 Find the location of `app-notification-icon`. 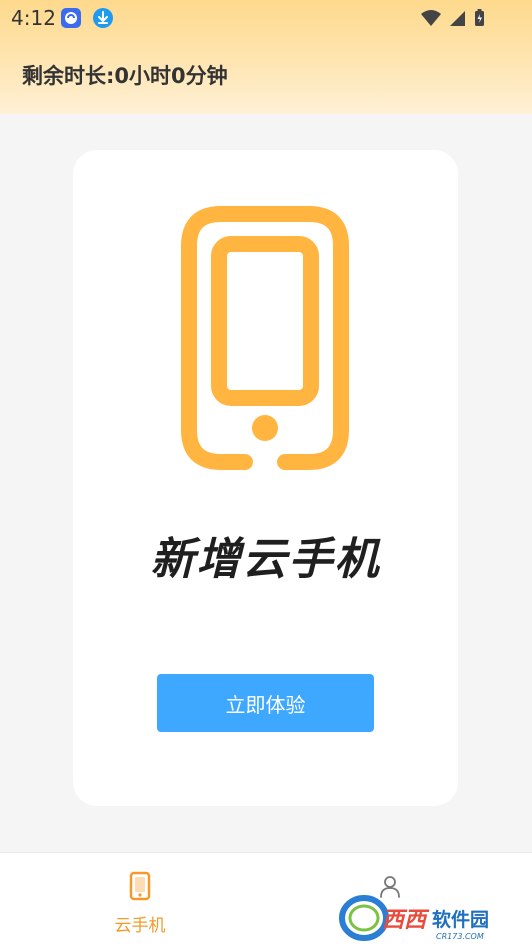

app-notification-icon is located at coordinates (71, 18).